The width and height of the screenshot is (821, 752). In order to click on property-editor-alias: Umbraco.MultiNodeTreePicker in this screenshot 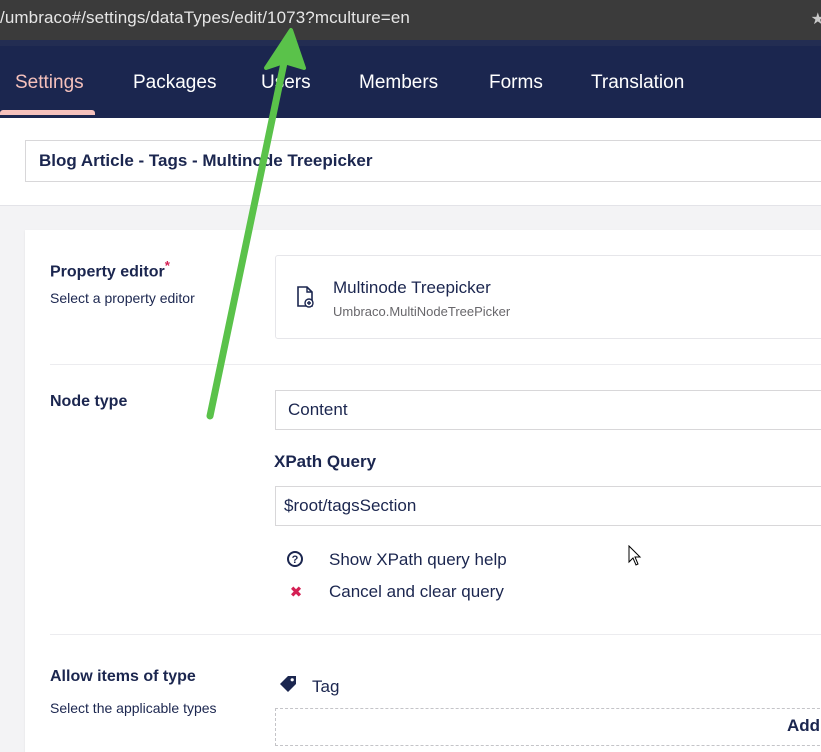, I will do `click(422, 311)`.